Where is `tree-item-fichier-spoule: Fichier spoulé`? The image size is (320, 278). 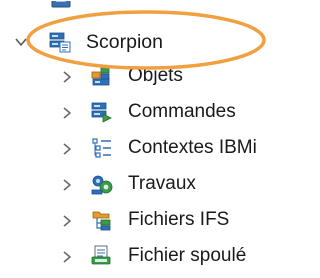
tree-item-fichier-spoule: Fichier spoulé is located at coordinates (150, 256).